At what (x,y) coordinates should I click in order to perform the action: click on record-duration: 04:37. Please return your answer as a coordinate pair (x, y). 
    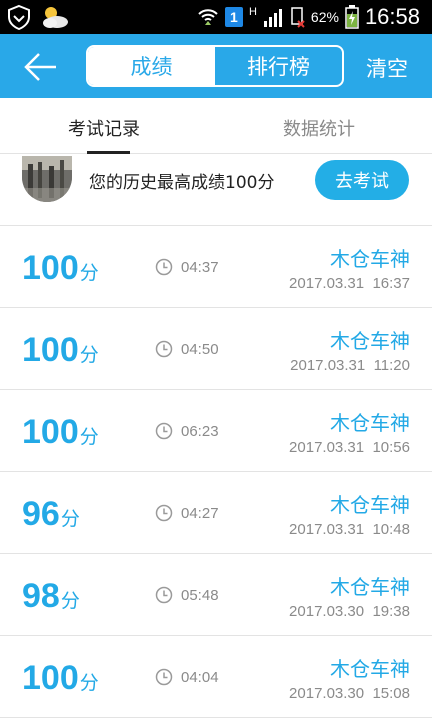
    Looking at the image, I should click on (200, 267).